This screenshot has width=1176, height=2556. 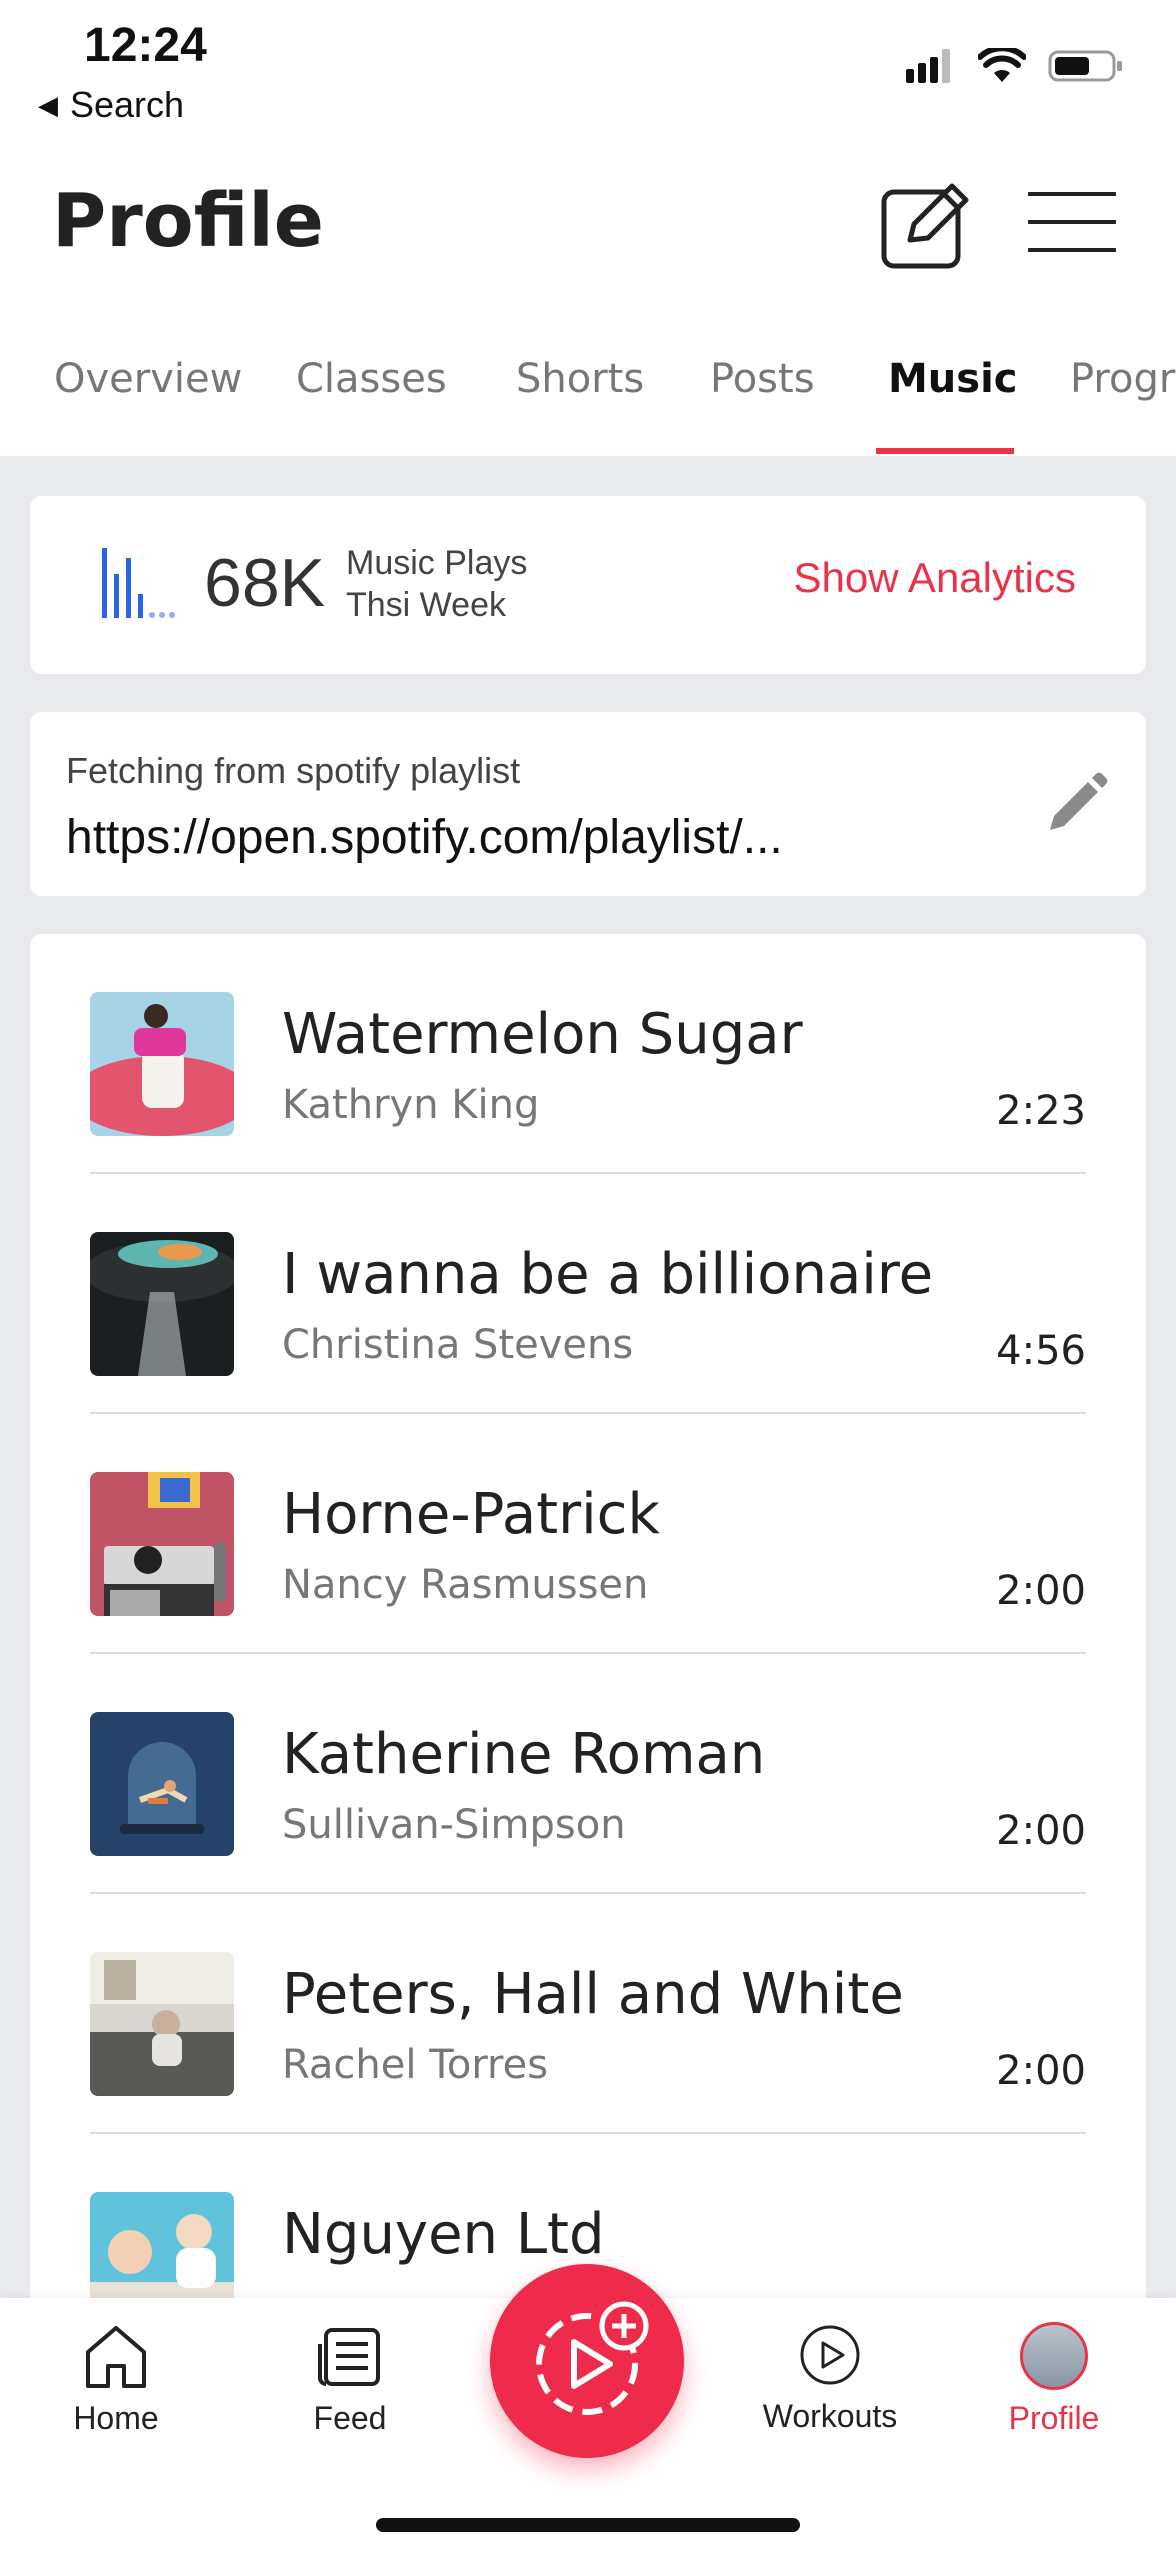 What do you see at coordinates (830, 2416) in the screenshot?
I see `nav-workouts-label: Workouts` at bounding box center [830, 2416].